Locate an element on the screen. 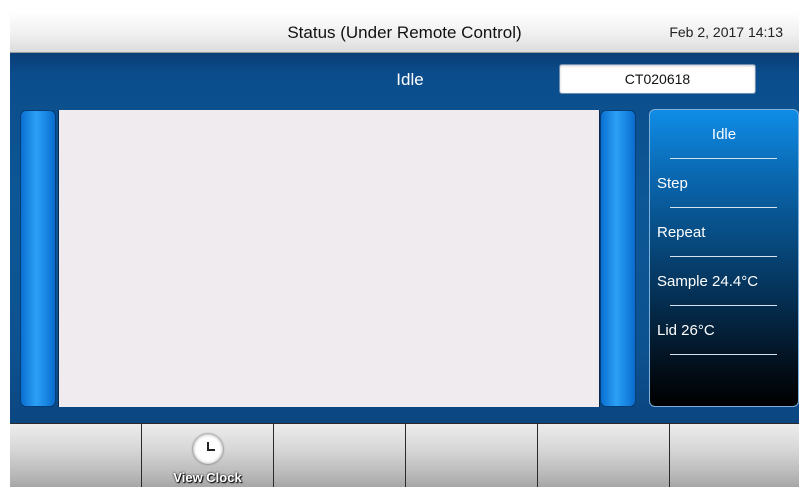 The width and height of the screenshot is (799, 487). serial-number-text: CT020618 is located at coordinates (657, 79).